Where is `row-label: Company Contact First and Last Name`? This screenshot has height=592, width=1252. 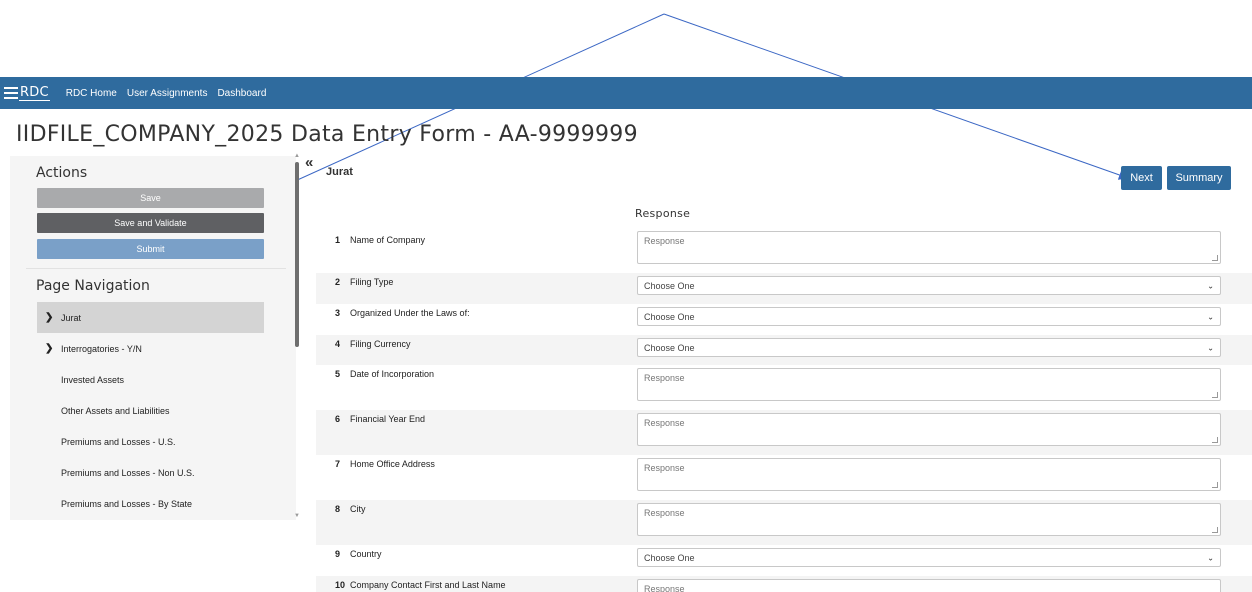
row-label: Company Contact First and Last Name is located at coordinates (428, 585).